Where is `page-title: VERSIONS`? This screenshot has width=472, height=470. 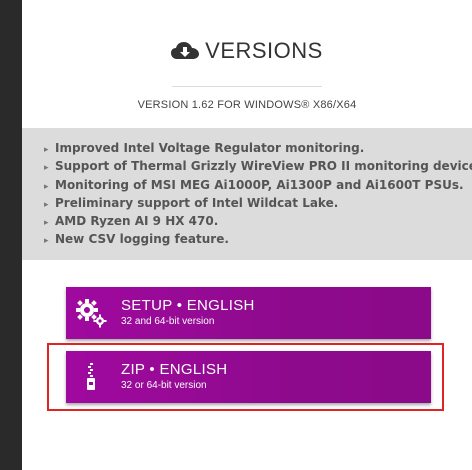 page-title: VERSIONS is located at coordinates (264, 50).